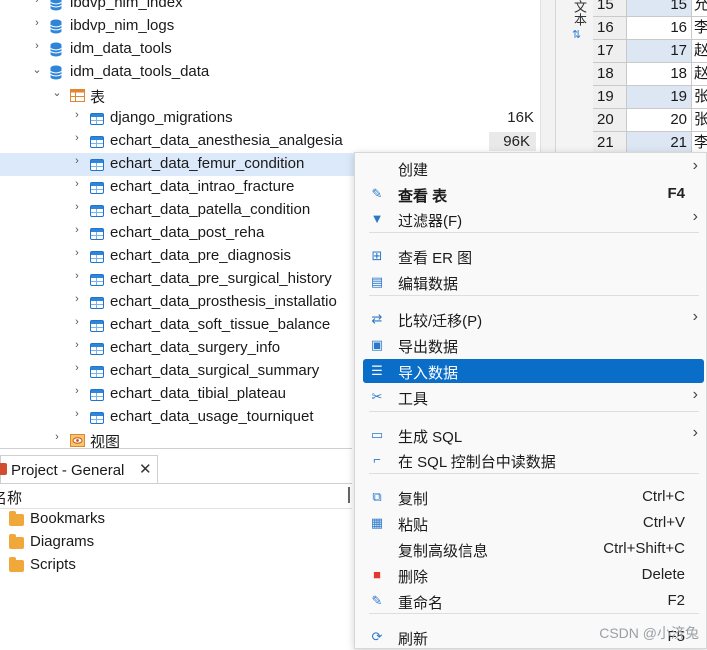 The image size is (707, 650). I want to click on scripts-folder: Scripts, so click(176, 566).